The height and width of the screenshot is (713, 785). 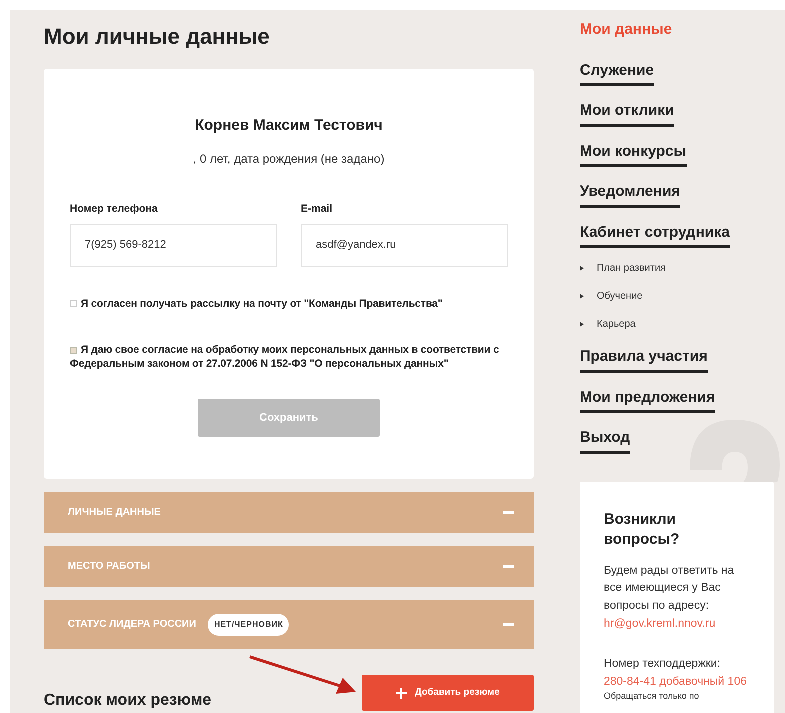 What do you see at coordinates (157, 37) in the screenshot?
I see `page-title: Мои личные данные` at bounding box center [157, 37].